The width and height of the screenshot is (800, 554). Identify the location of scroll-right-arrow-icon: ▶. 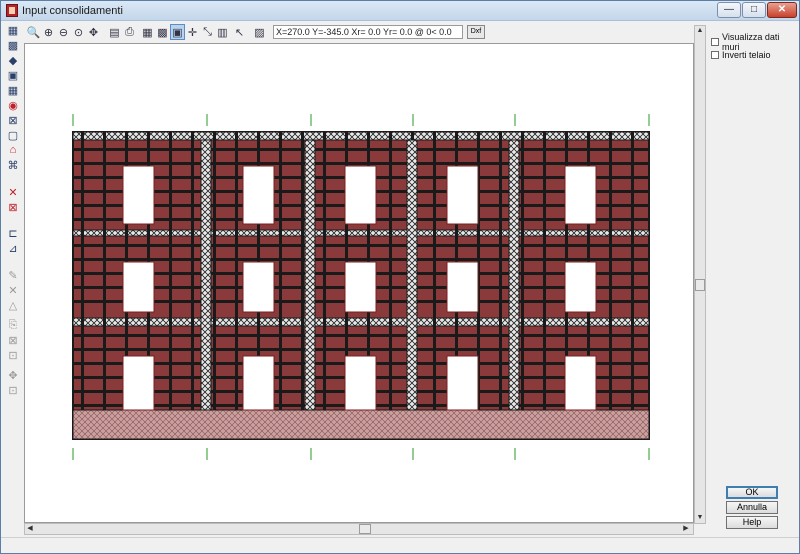
(686, 529).